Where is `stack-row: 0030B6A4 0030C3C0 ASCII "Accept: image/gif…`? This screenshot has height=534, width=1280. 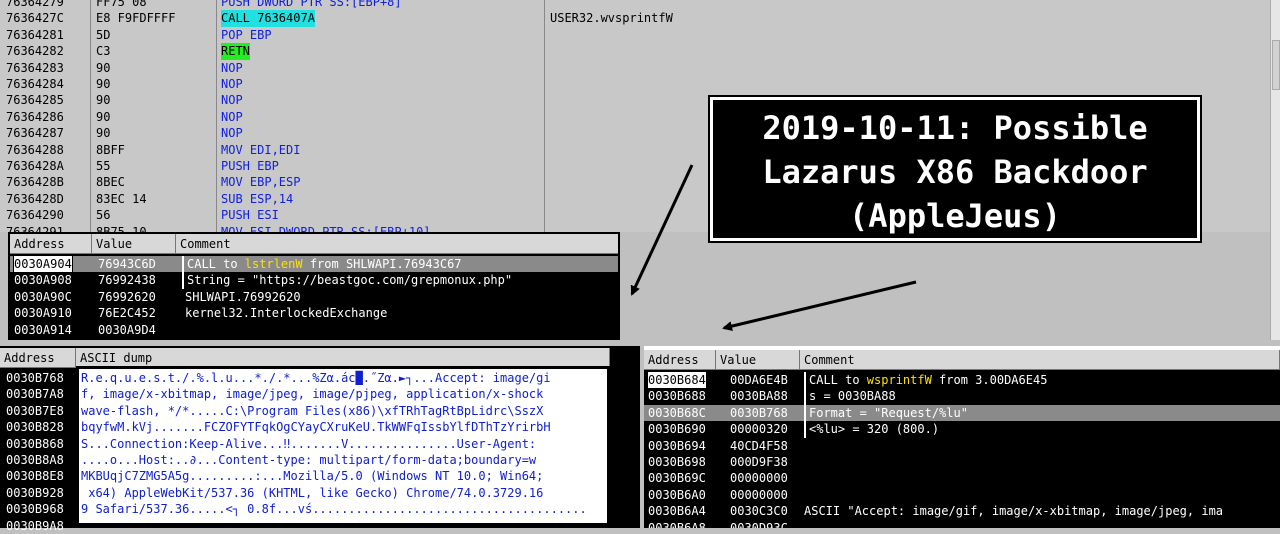 stack-row: 0030B6A4 0030C3C0 ASCII "Accept: image/gif… is located at coordinates (962, 511).